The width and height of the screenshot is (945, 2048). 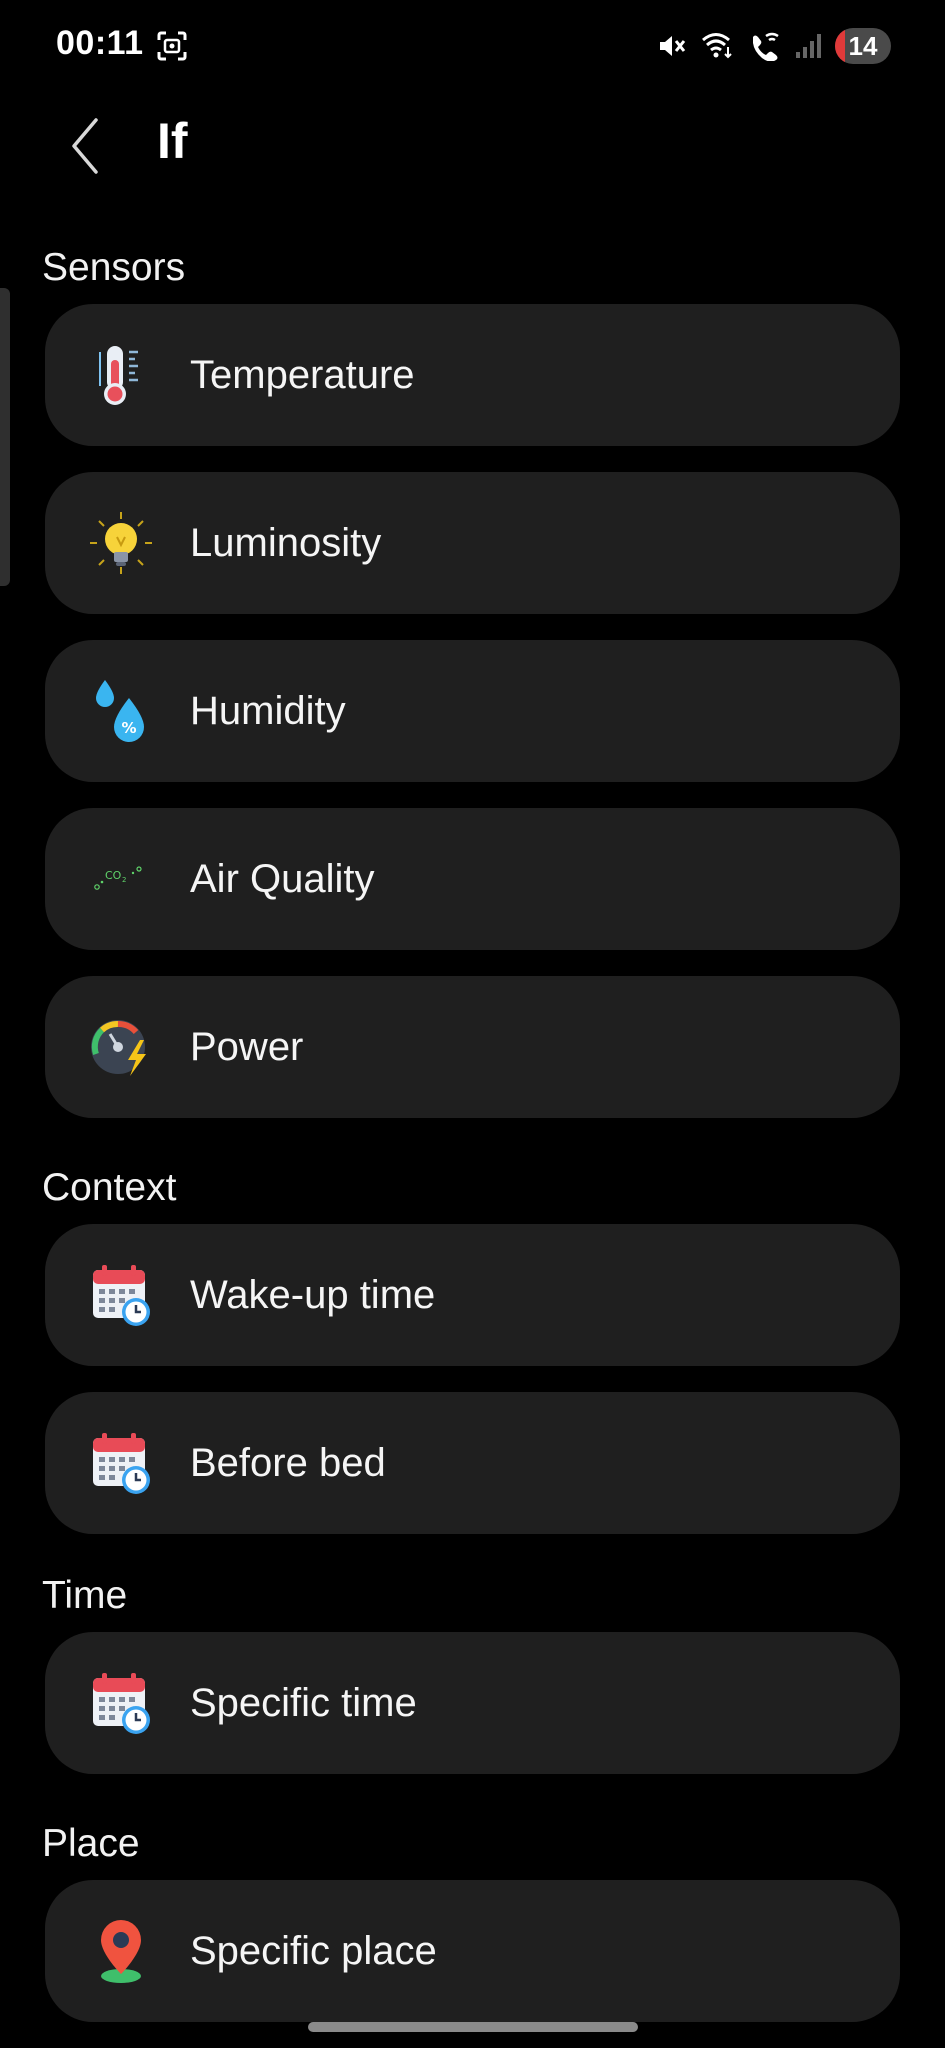 I want to click on list-item-before-bed: Before bed, so click(x=472, y=1463).